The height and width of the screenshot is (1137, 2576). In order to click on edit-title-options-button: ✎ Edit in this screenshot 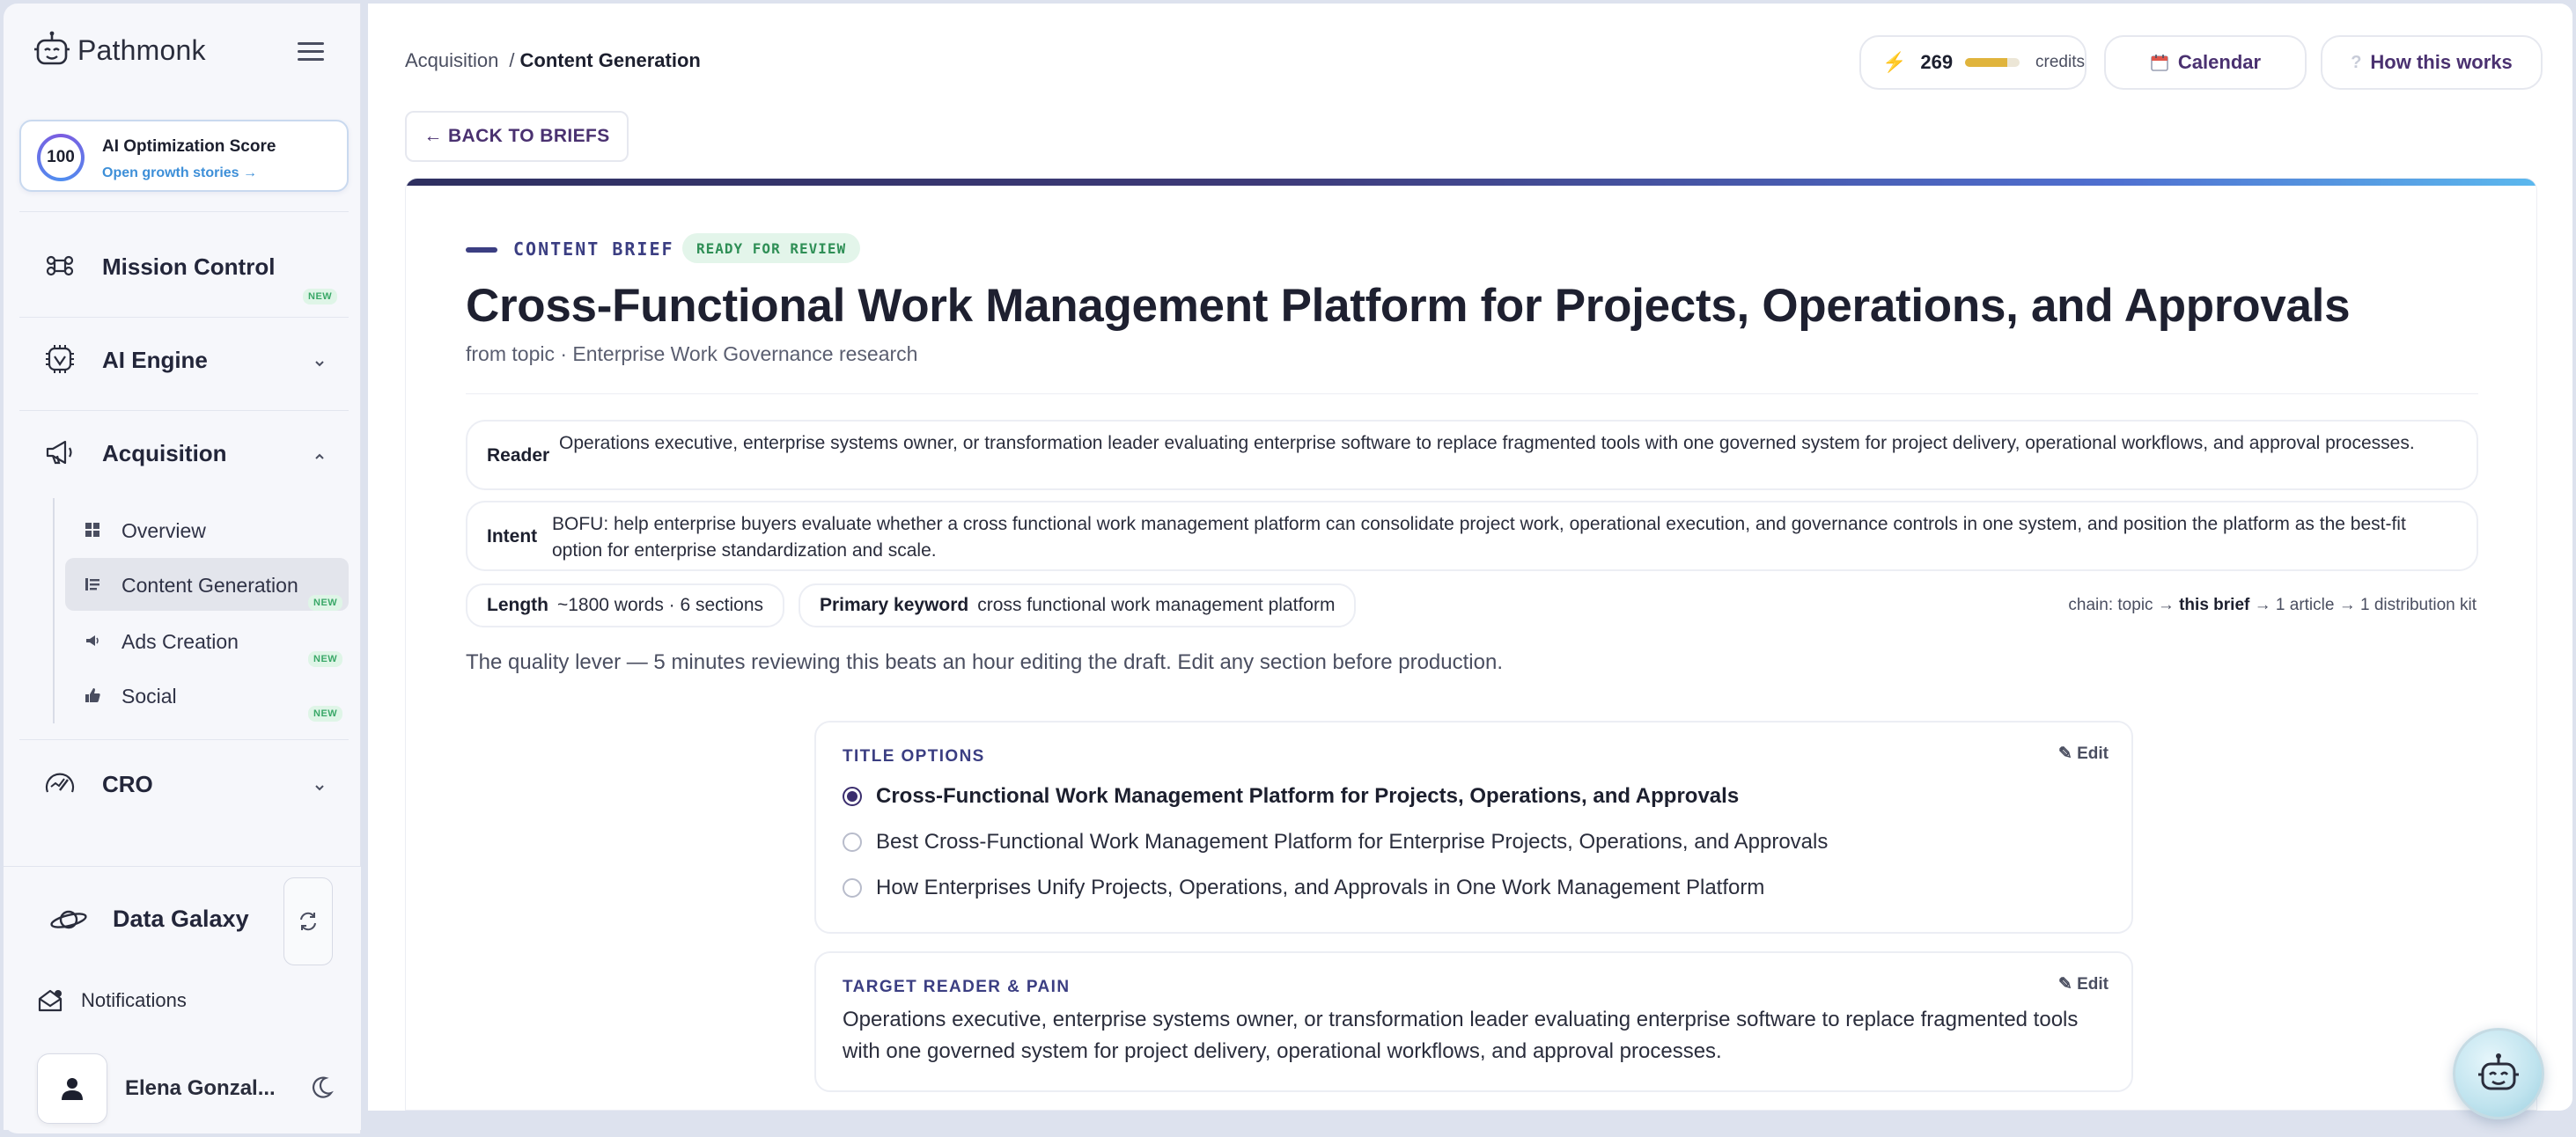, I will do `click(2084, 754)`.